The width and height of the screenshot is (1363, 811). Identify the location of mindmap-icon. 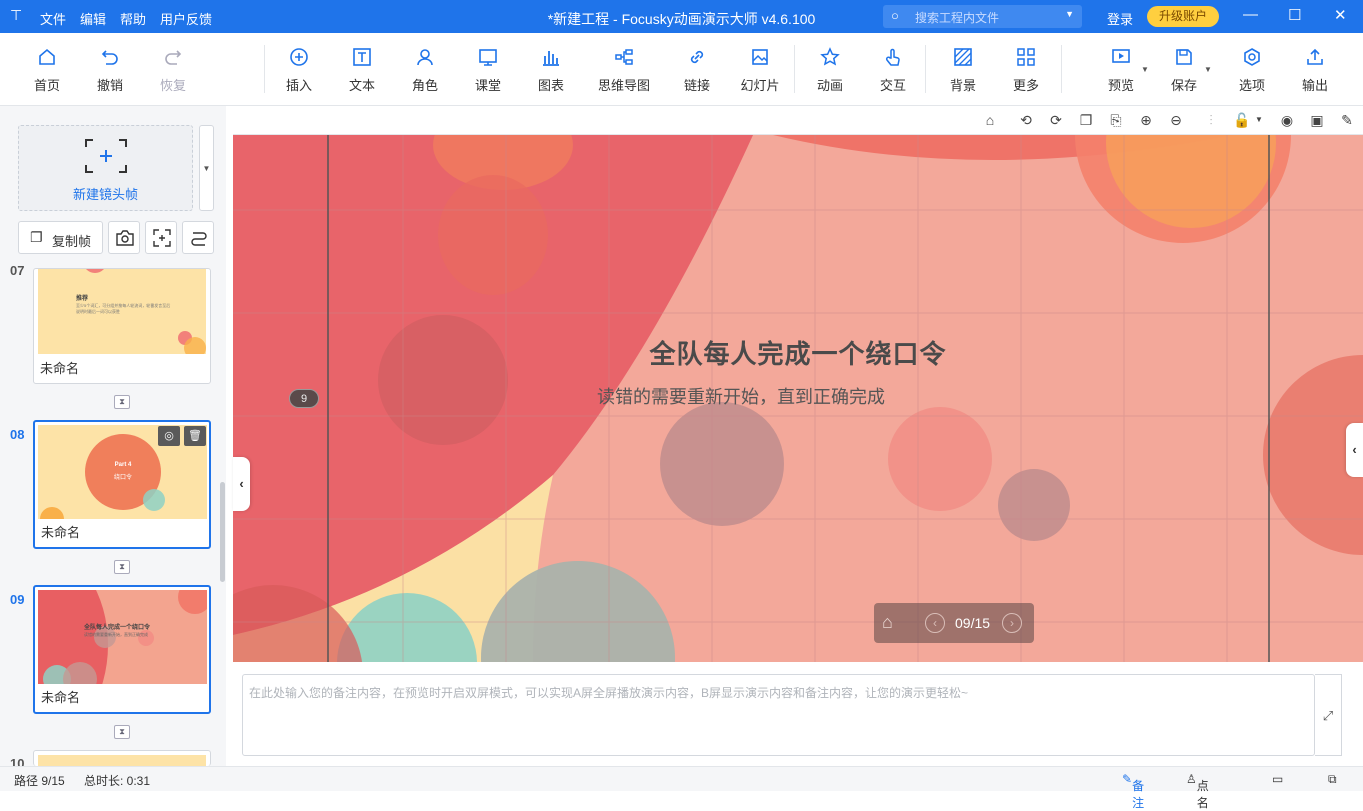
(624, 59).